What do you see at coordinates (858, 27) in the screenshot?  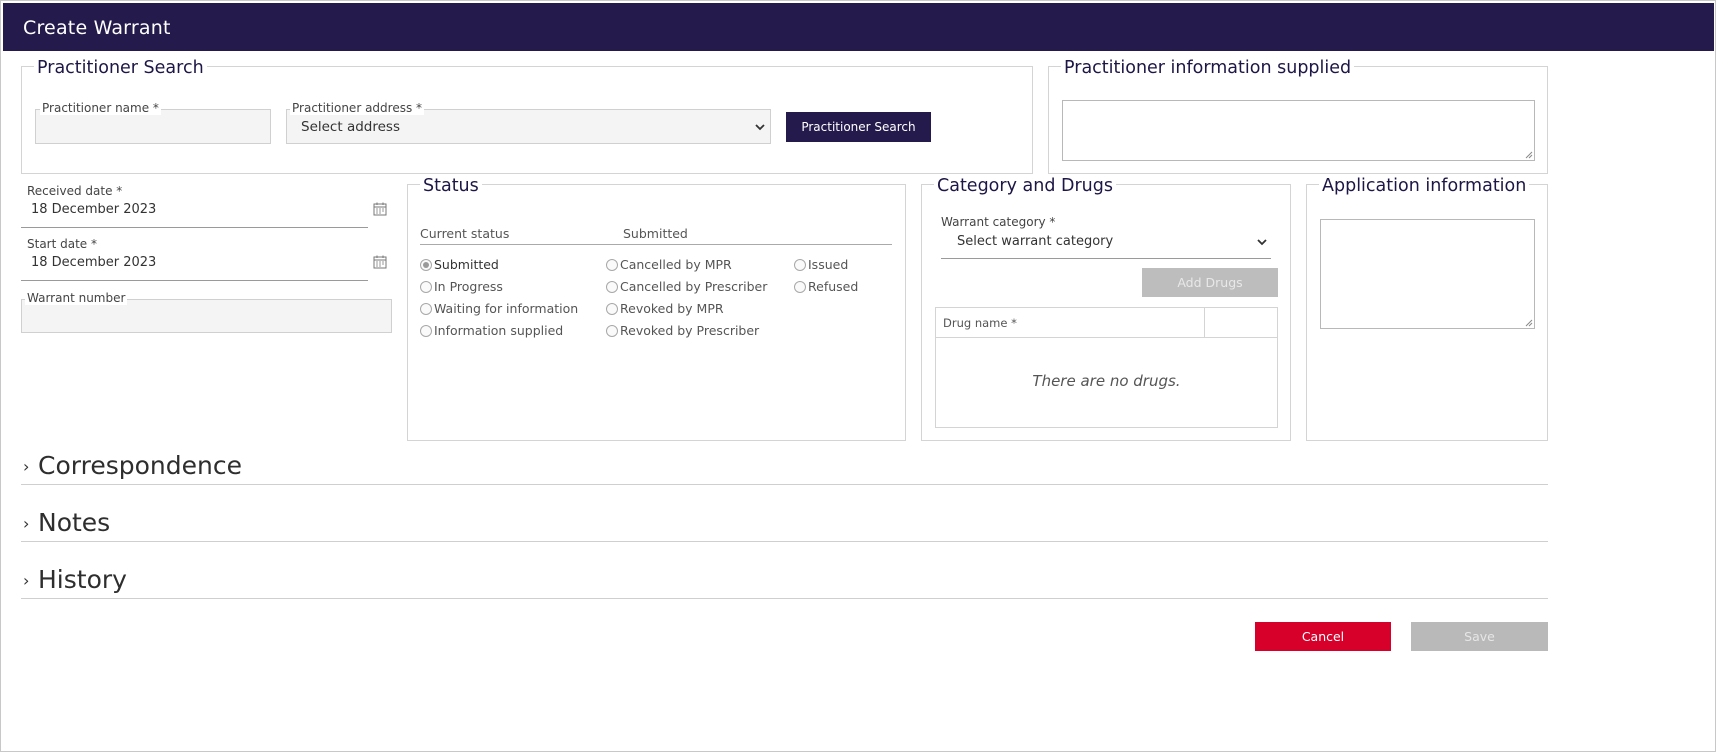 I see `window-title: Create Warrant` at bounding box center [858, 27].